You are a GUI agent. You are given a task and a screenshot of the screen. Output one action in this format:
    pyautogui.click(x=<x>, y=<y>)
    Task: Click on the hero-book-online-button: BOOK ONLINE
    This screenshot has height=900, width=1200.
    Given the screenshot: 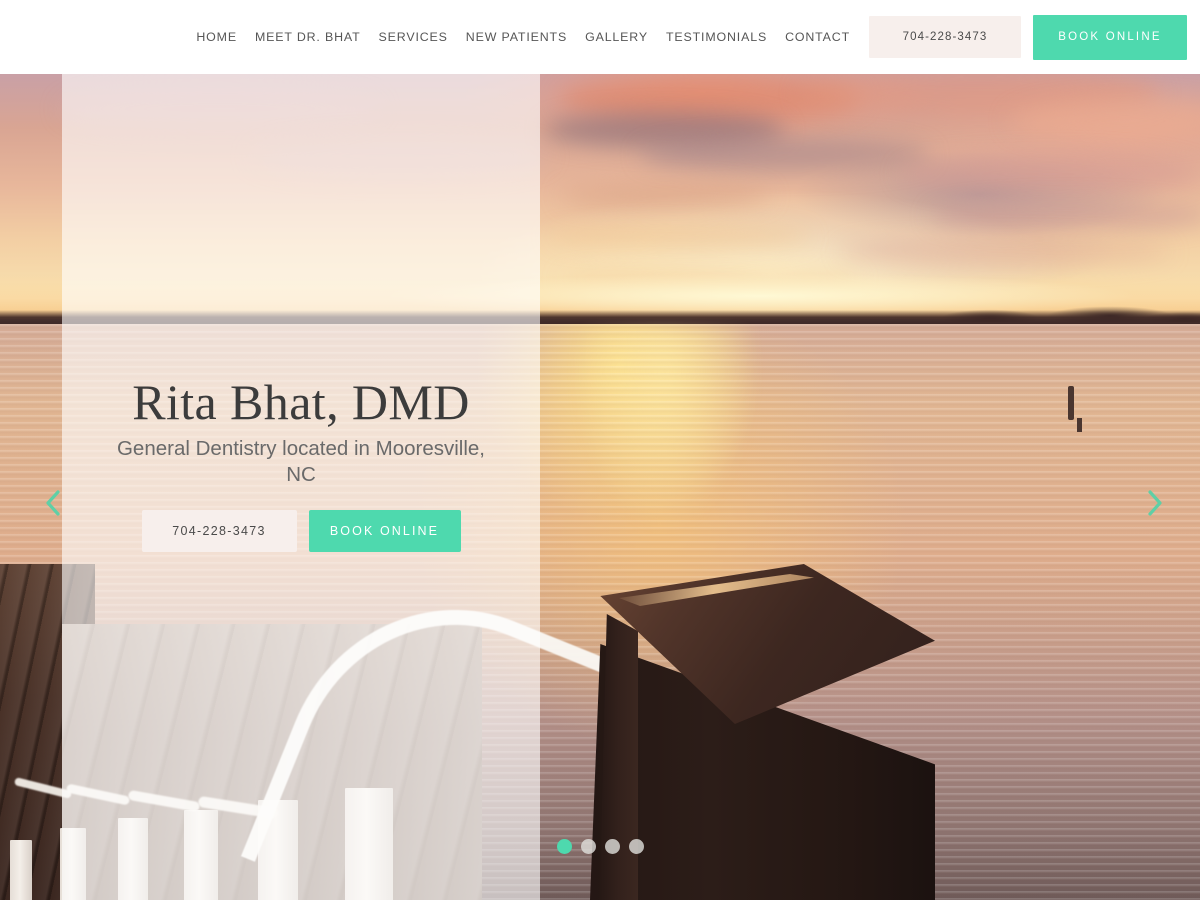 What is the action you would take?
    pyautogui.click(x=384, y=530)
    